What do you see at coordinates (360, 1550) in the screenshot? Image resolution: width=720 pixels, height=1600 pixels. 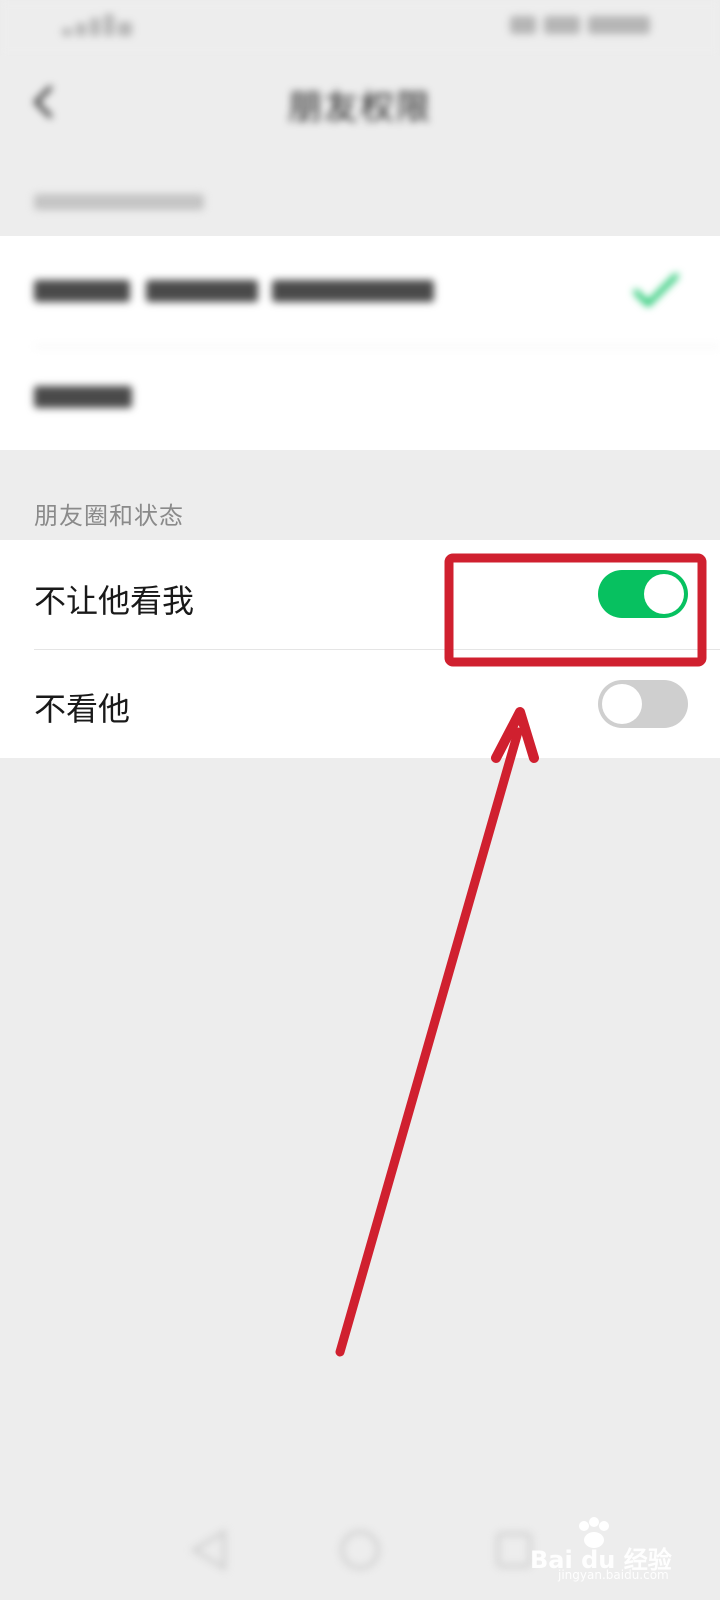 I see `home-circle-icon` at bounding box center [360, 1550].